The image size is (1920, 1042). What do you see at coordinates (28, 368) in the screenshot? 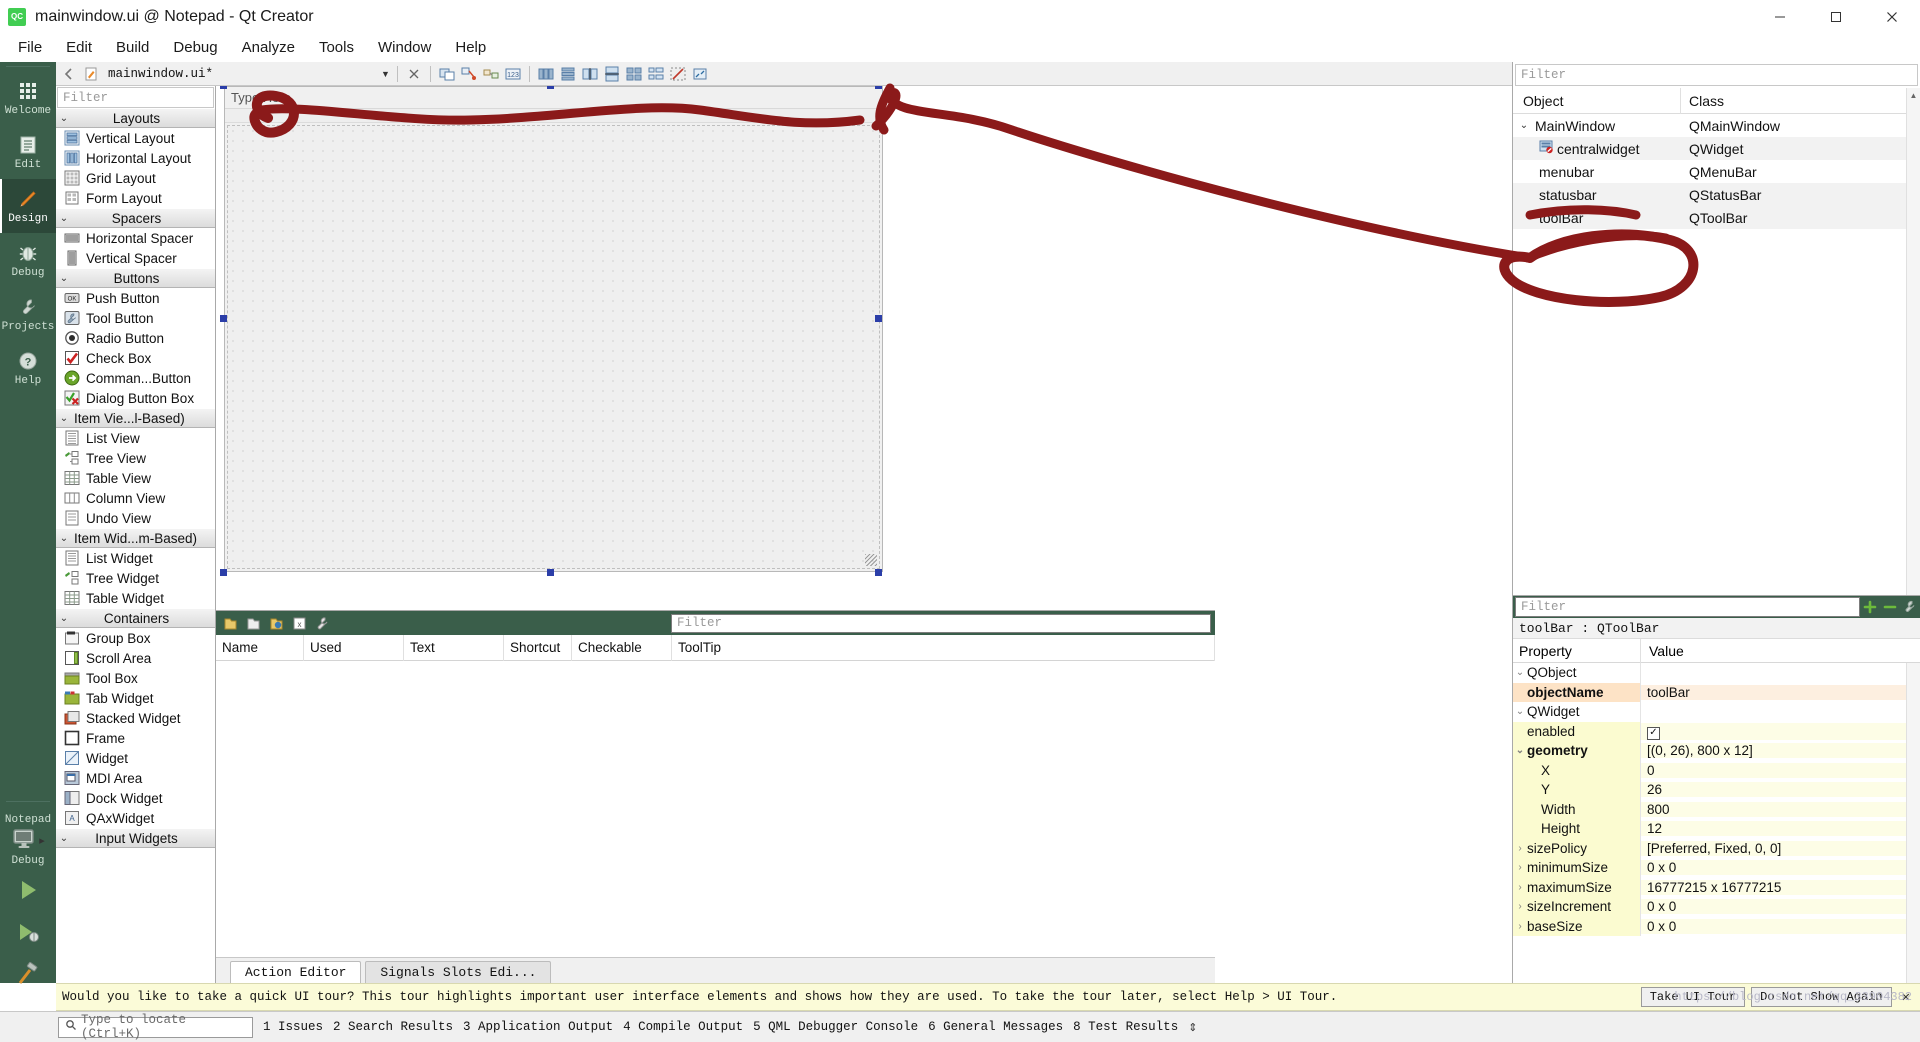
I see `mode-help: ? Help` at bounding box center [28, 368].